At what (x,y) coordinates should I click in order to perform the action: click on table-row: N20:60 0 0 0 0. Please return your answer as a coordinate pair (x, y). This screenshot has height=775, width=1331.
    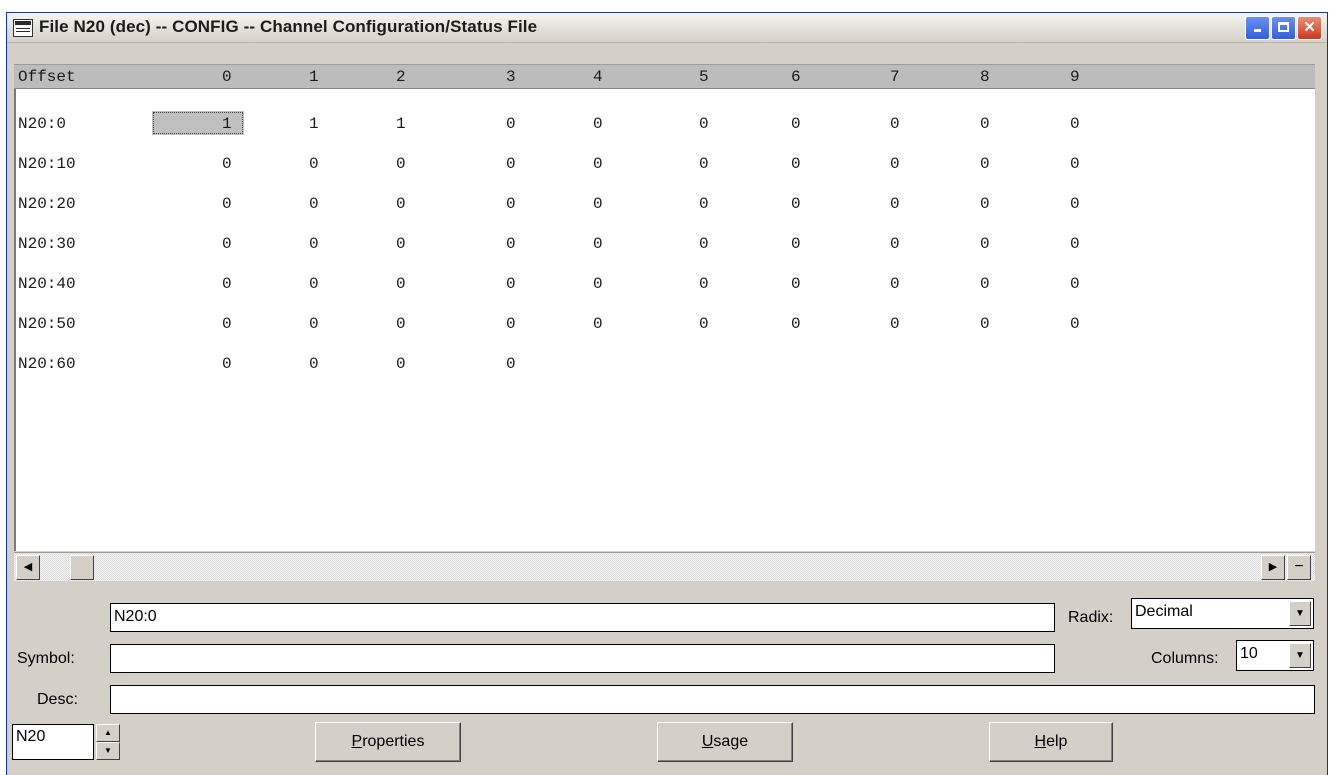
    Looking at the image, I should click on (664, 368).